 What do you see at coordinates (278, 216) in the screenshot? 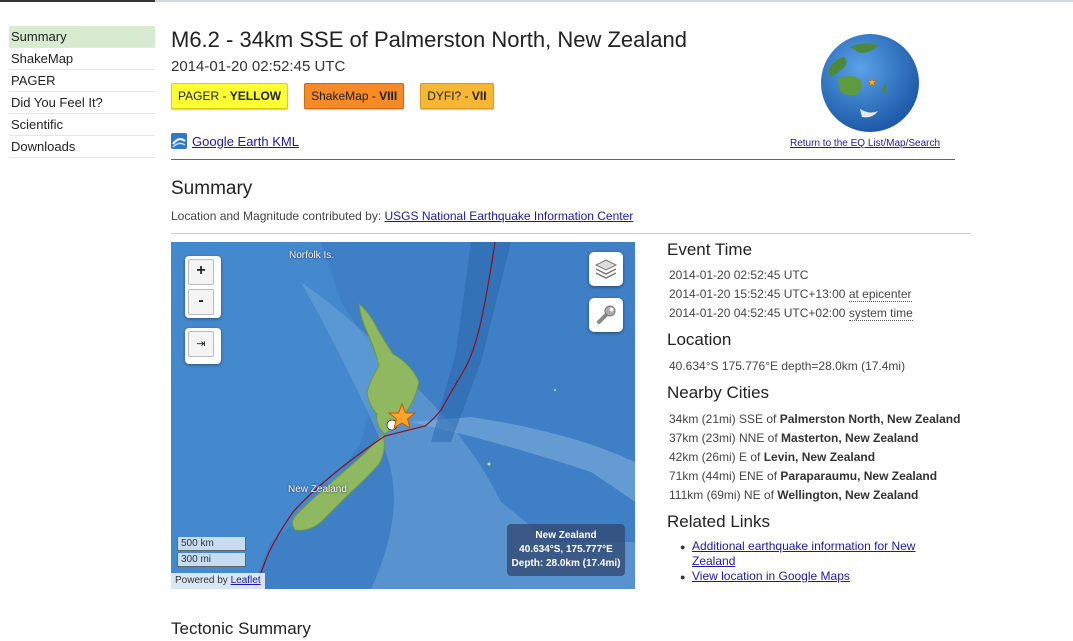
I see `contributor-label: Location and Magnitude contributed by:` at bounding box center [278, 216].